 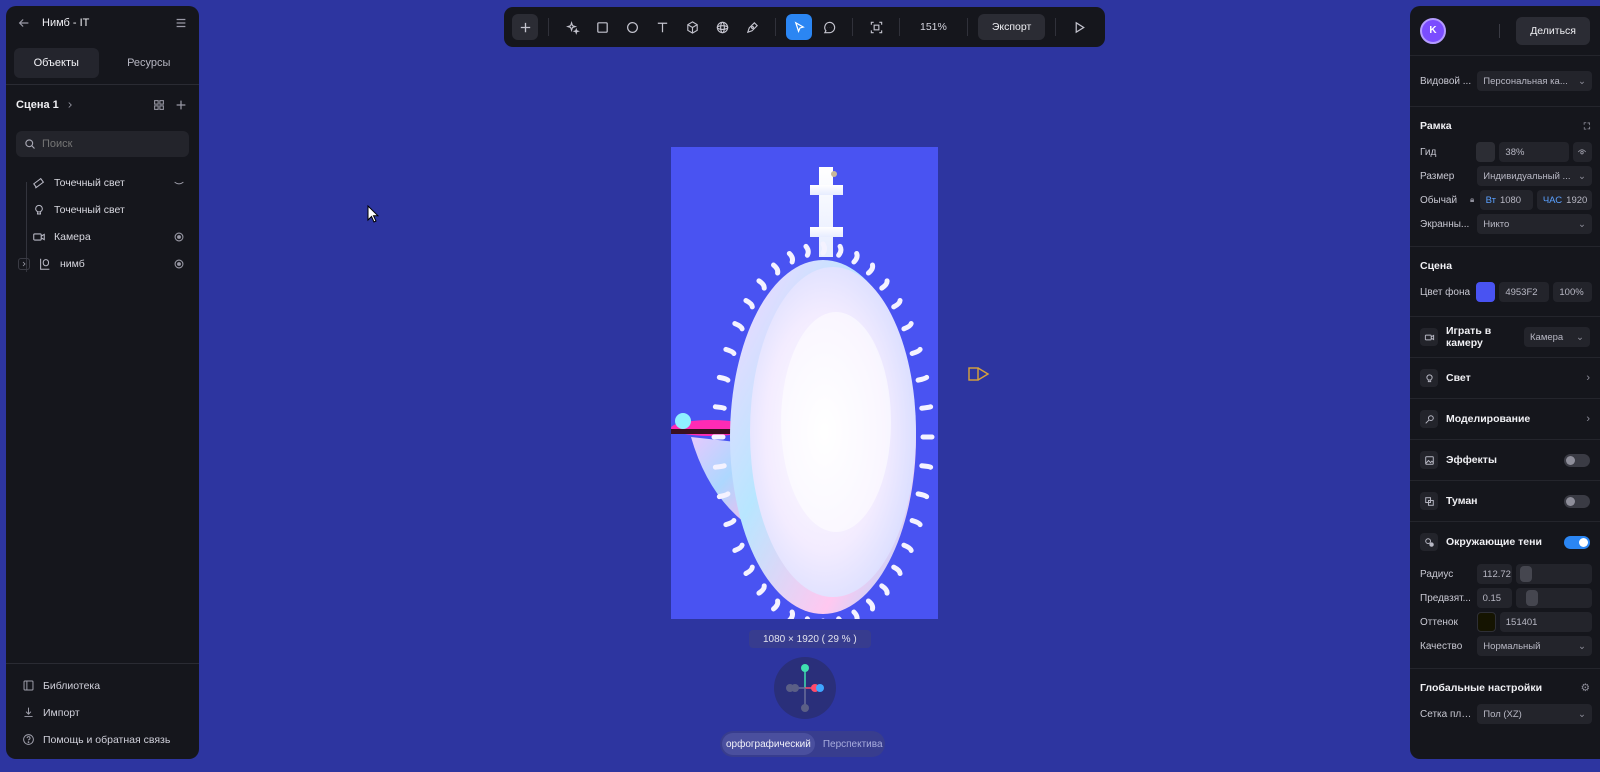 What do you see at coordinates (179, 183) in the screenshot?
I see `hide-eye-icon` at bounding box center [179, 183].